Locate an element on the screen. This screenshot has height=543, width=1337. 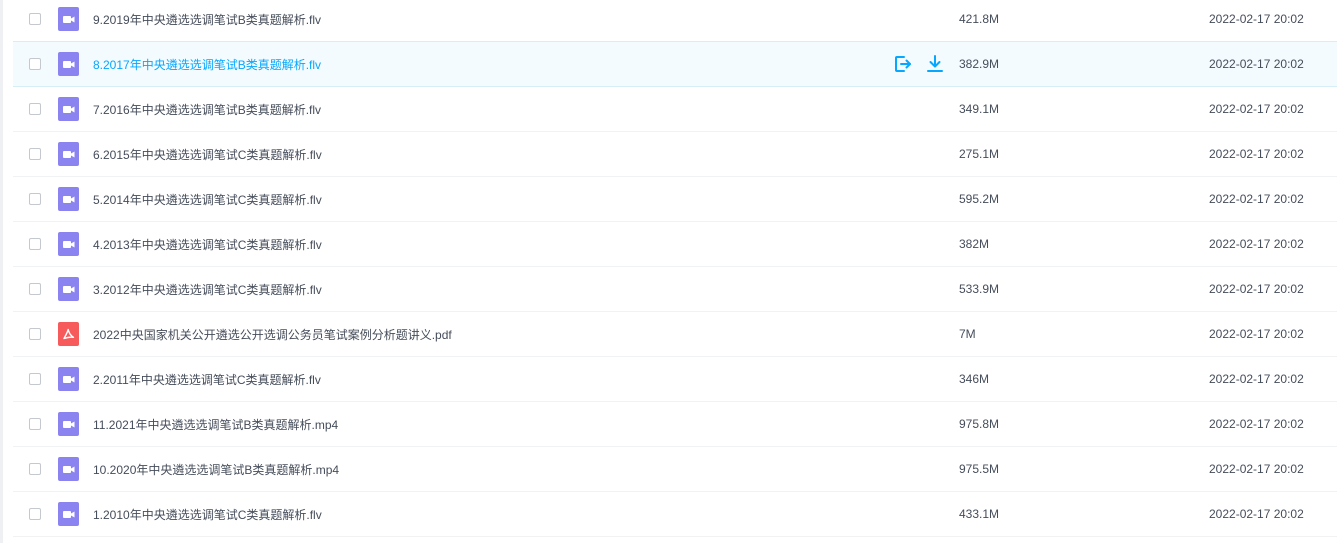
share-icon is located at coordinates (903, 64).